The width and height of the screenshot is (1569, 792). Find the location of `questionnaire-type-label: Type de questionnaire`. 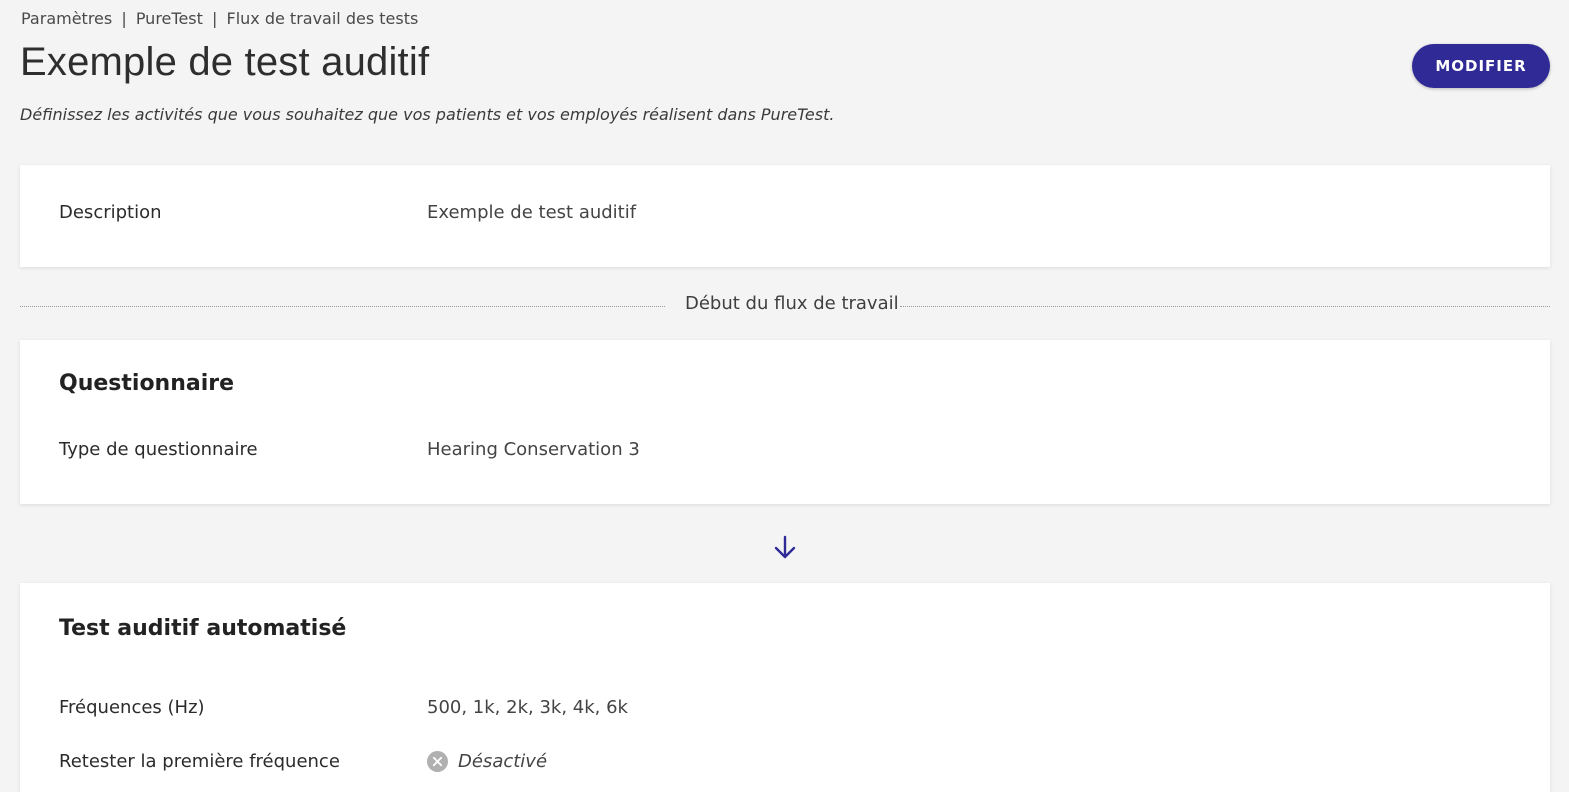

questionnaire-type-label: Type de questionnaire is located at coordinates (158, 449).